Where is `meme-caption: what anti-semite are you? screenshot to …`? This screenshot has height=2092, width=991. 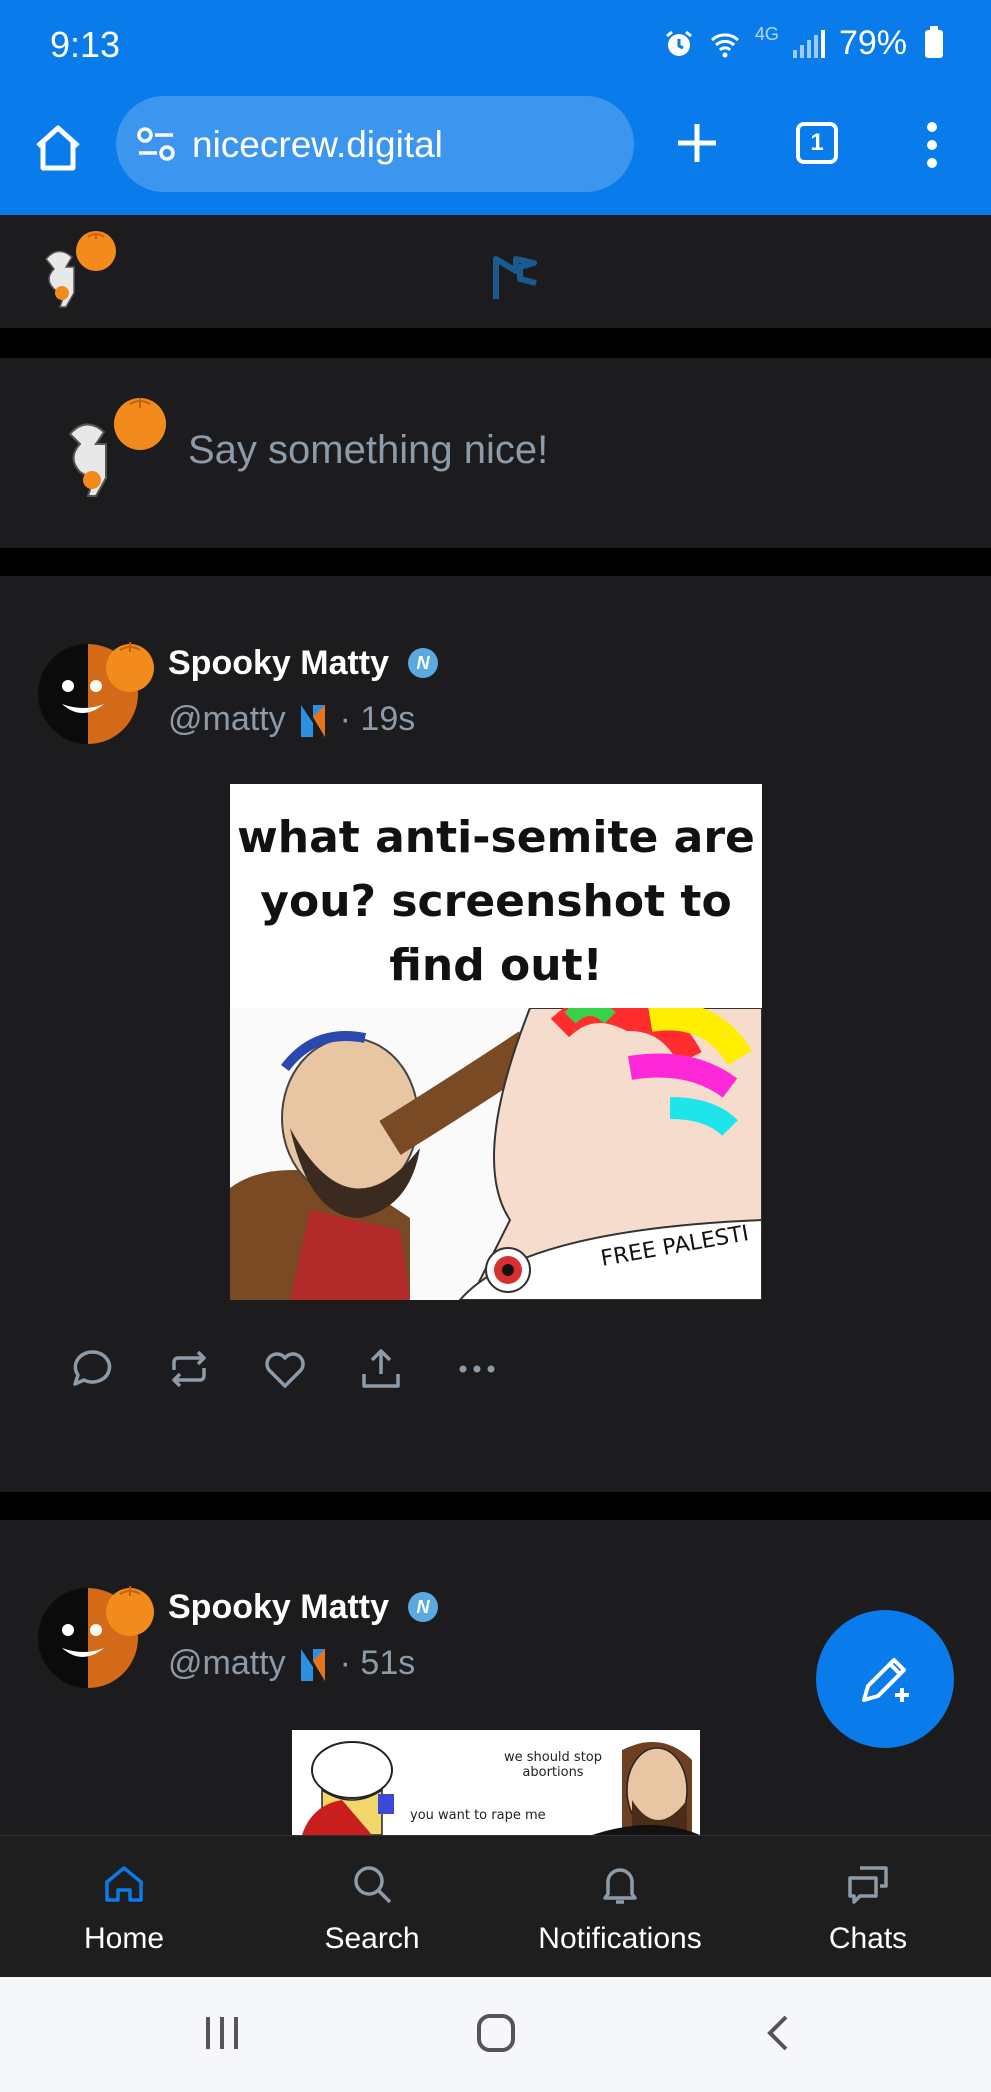
meme-caption: what anti-semite are you? screenshot to … is located at coordinates (496, 901).